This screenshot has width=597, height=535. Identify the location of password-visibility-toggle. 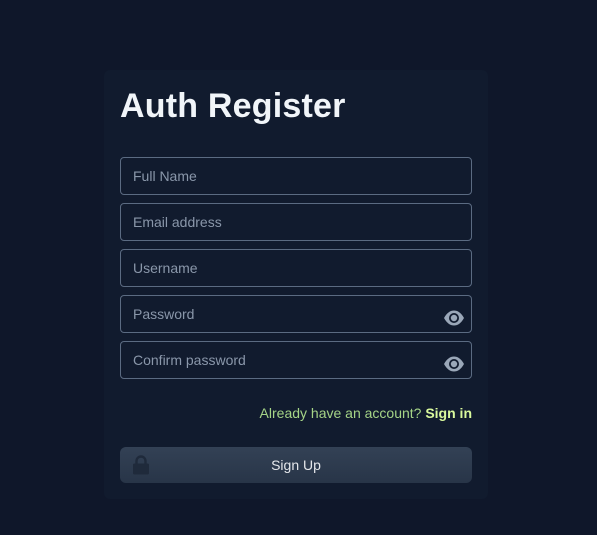
(454, 318).